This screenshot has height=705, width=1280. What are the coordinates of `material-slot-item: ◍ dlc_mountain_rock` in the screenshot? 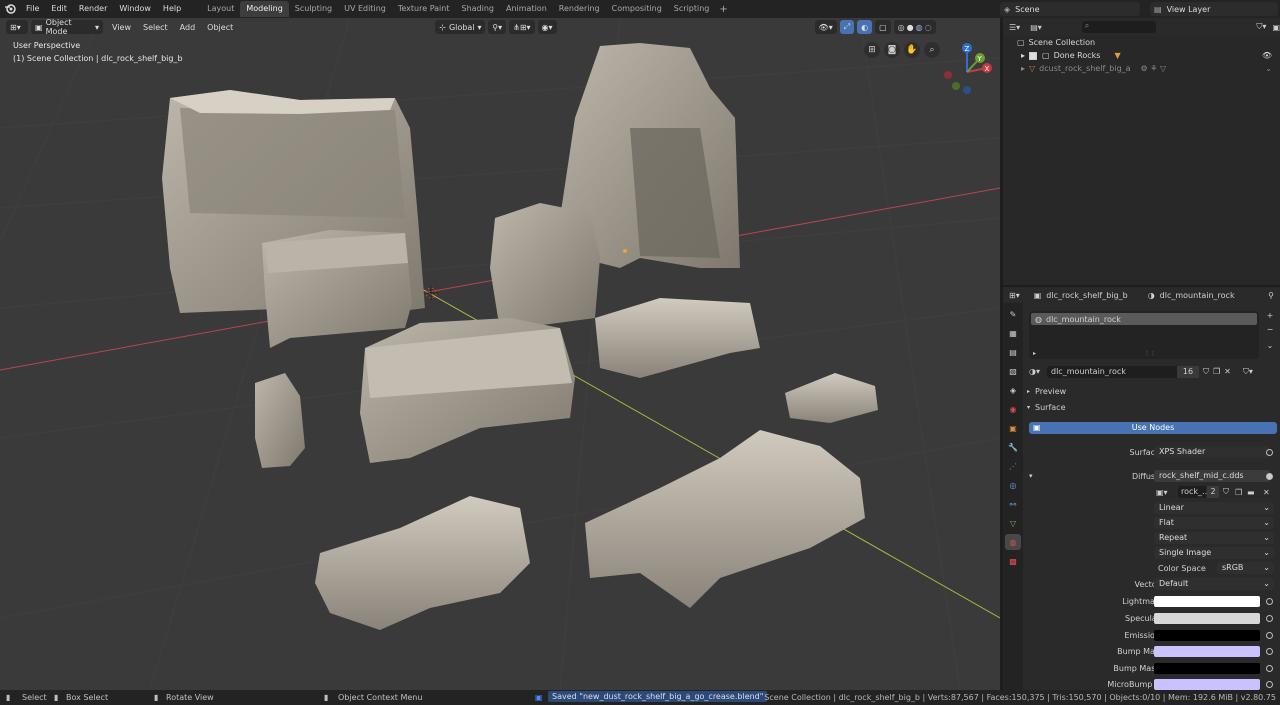 It's located at (1144, 319).